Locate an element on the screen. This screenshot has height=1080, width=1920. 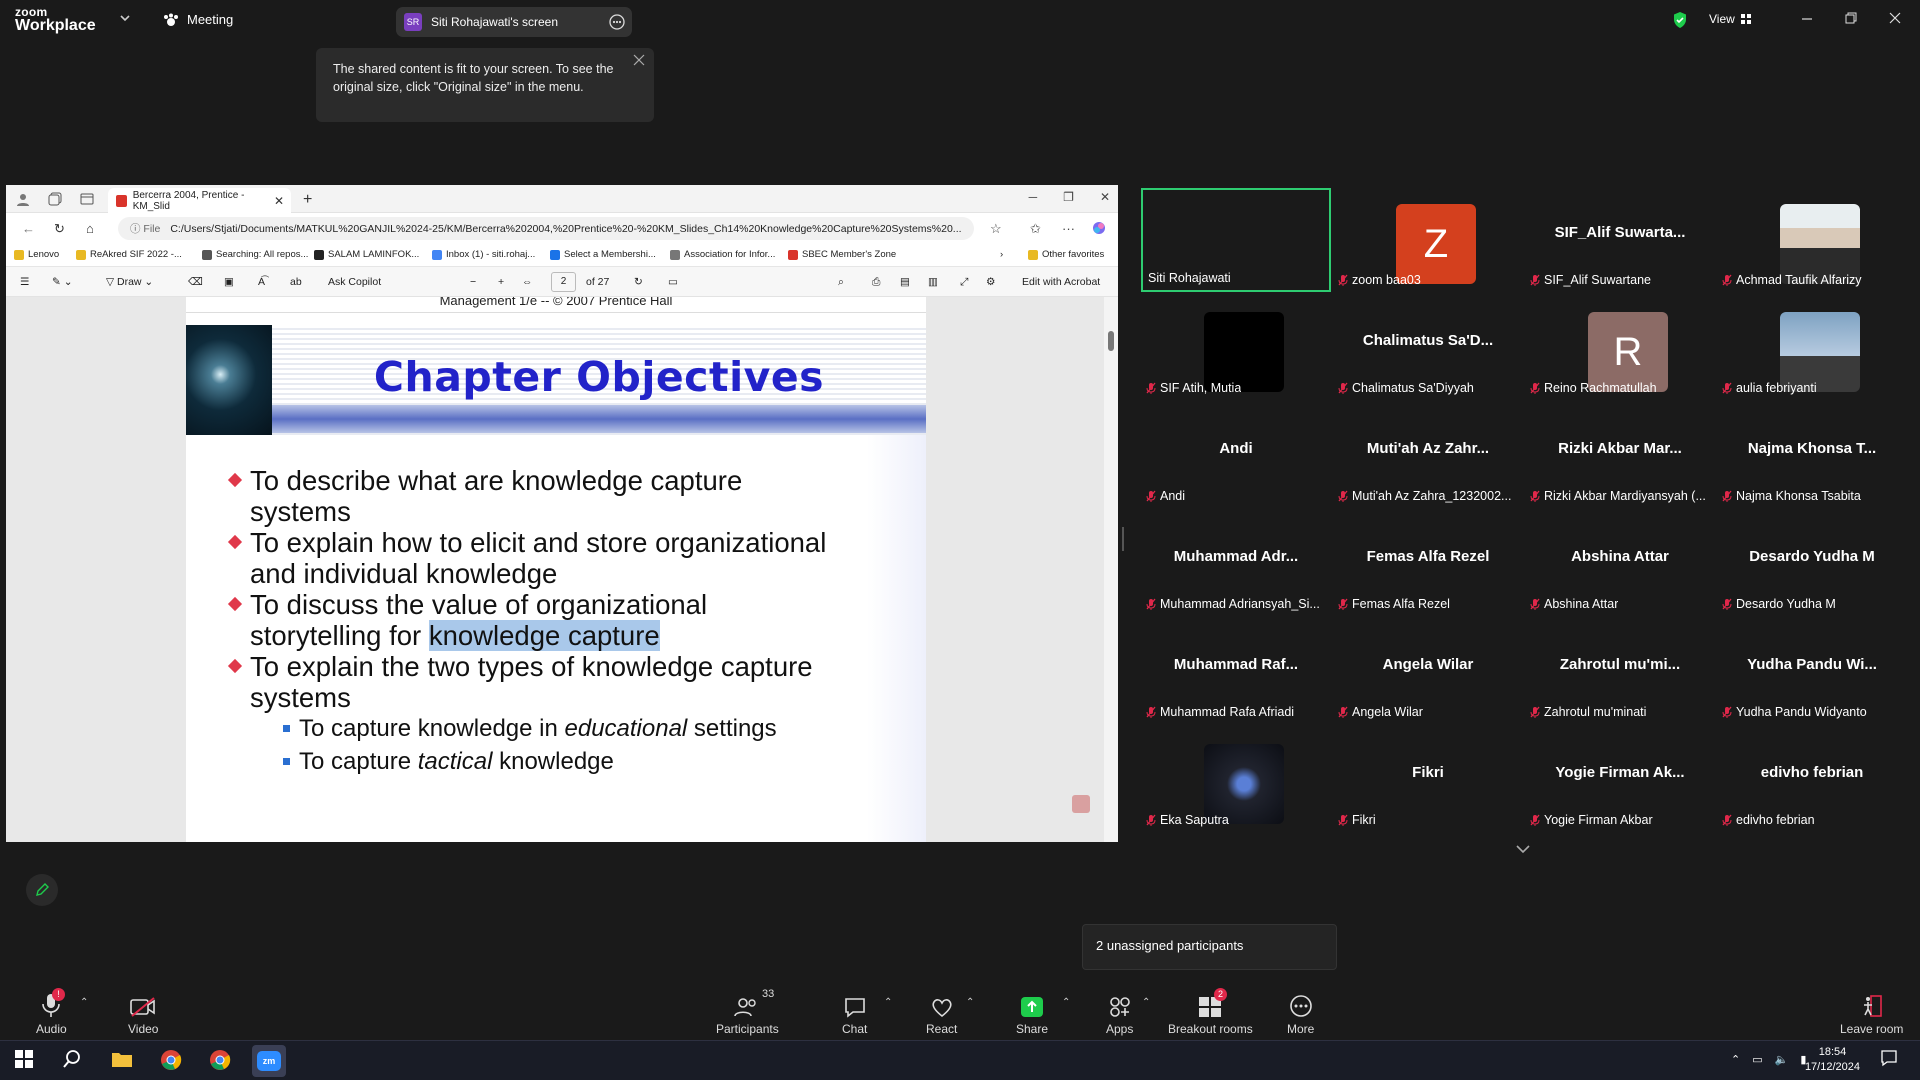
video-button: Video is located at coordinates (143, 1013).